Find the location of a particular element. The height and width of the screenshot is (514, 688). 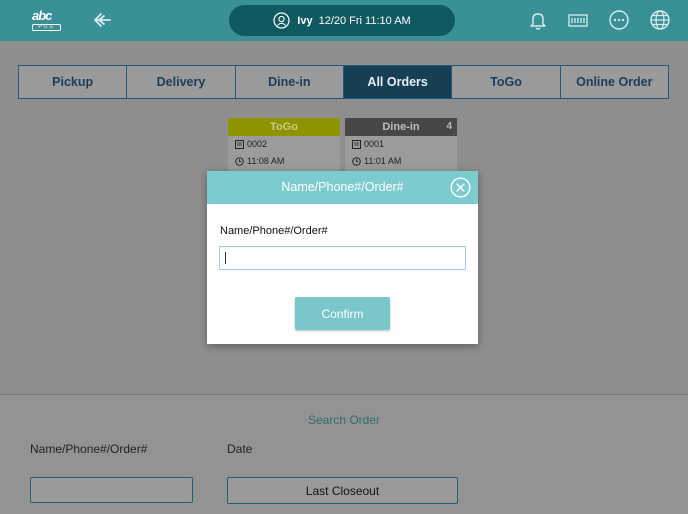

order-time-row: 11:01 AM is located at coordinates (401, 161).